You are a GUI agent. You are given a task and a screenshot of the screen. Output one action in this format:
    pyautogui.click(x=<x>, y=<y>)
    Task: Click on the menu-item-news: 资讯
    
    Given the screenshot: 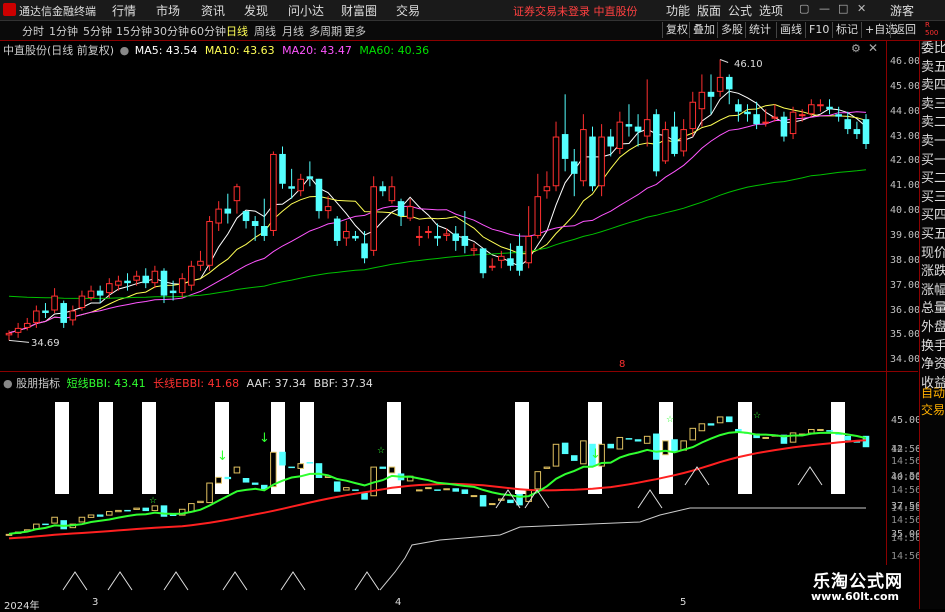 What is the action you would take?
    pyautogui.click(x=213, y=10)
    